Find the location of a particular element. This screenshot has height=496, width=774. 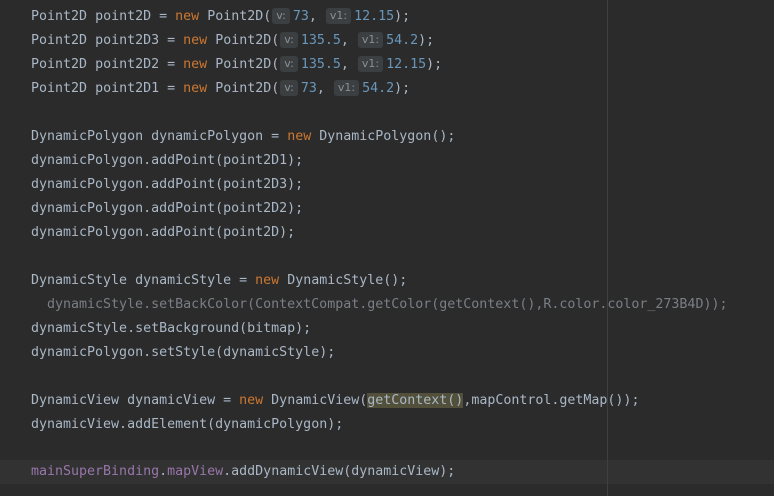

right-margin-guide is located at coordinates (607, 248).